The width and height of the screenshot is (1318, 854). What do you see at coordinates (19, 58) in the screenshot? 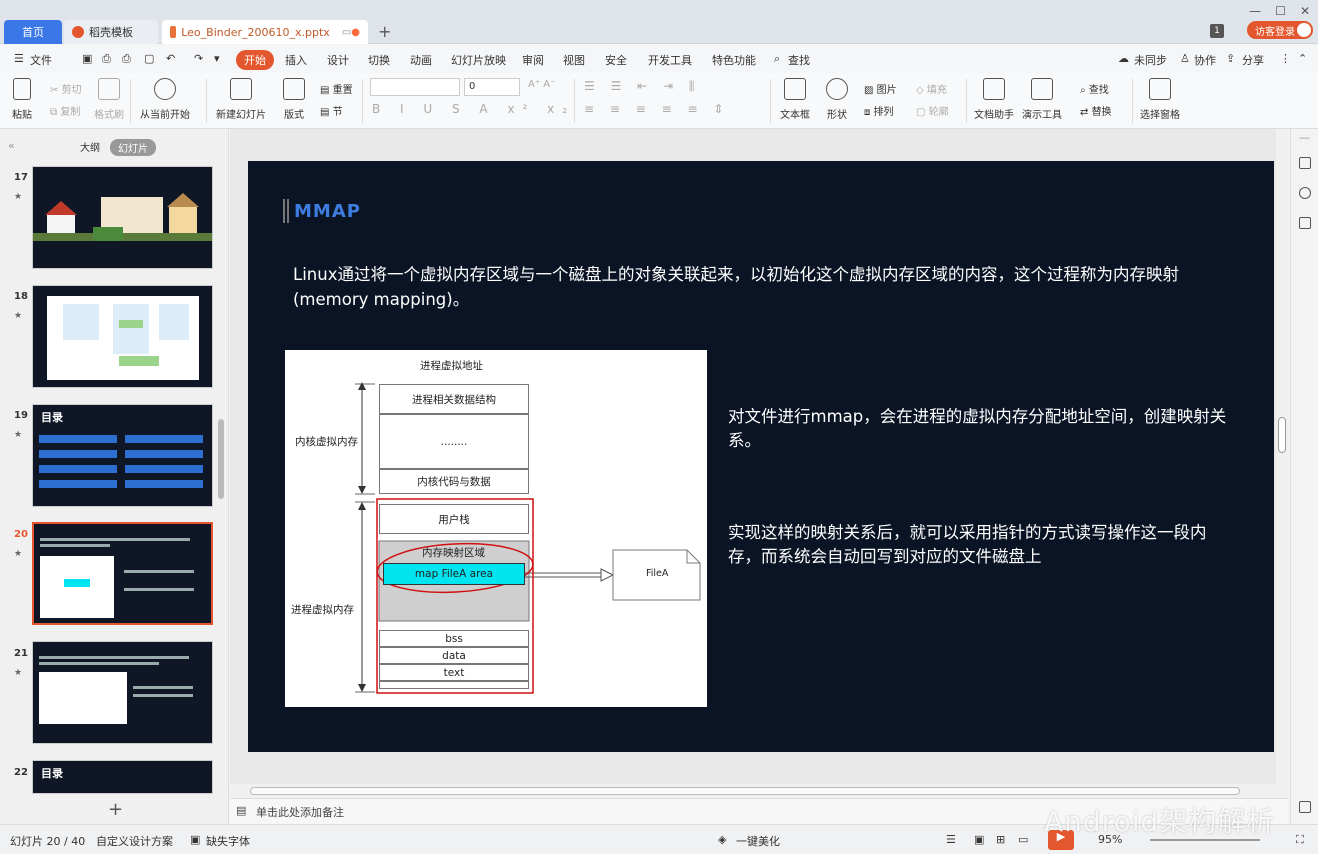
I see `hamburger-icon: ☰` at bounding box center [19, 58].